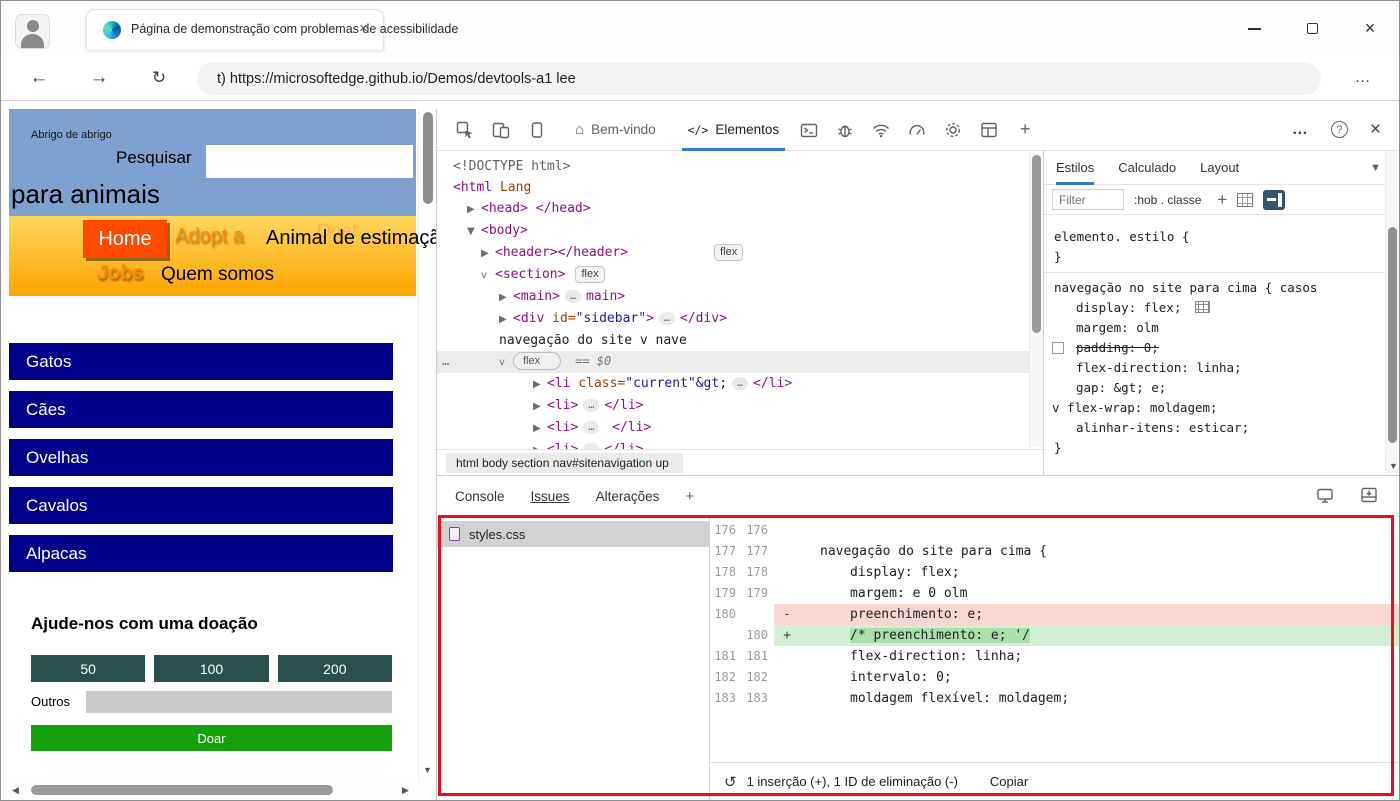  What do you see at coordinates (689, 496) in the screenshot?
I see `add-drawer-tab-icon: +` at bounding box center [689, 496].